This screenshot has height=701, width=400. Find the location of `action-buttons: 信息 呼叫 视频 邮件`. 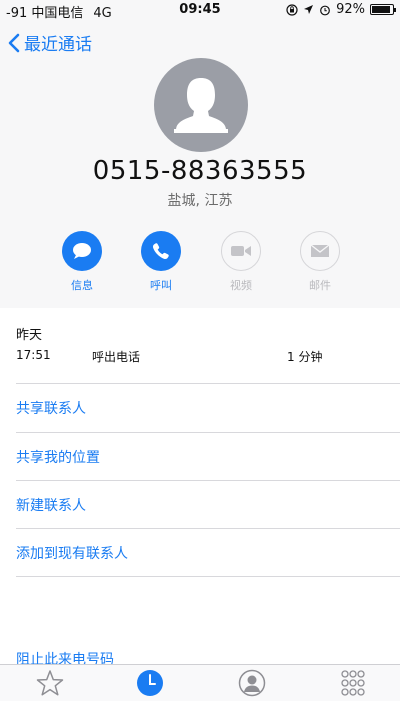

action-buttons: 信息 呼叫 视频 邮件 is located at coordinates (200, 266).